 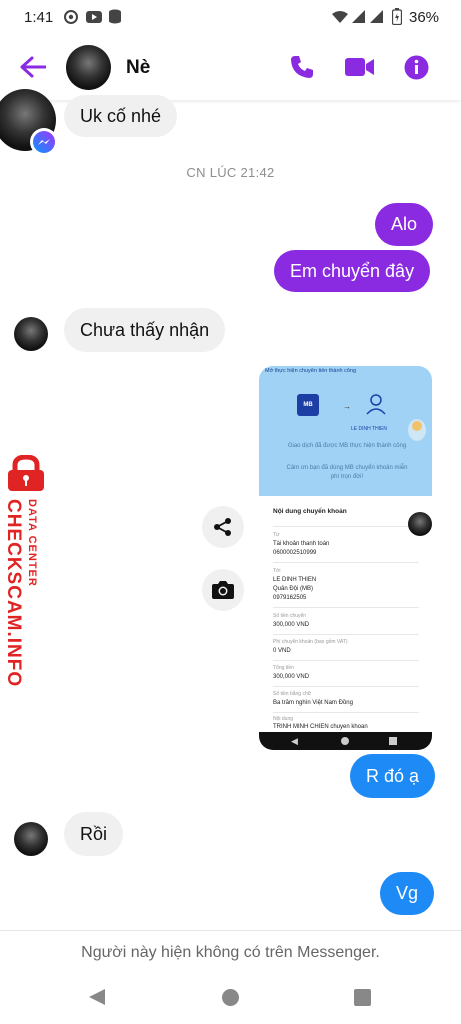 What do you see at coordinates (283, 668) in the screenshot?
I see `row-label: Tổng tiền` at bounding box center [283, 668].